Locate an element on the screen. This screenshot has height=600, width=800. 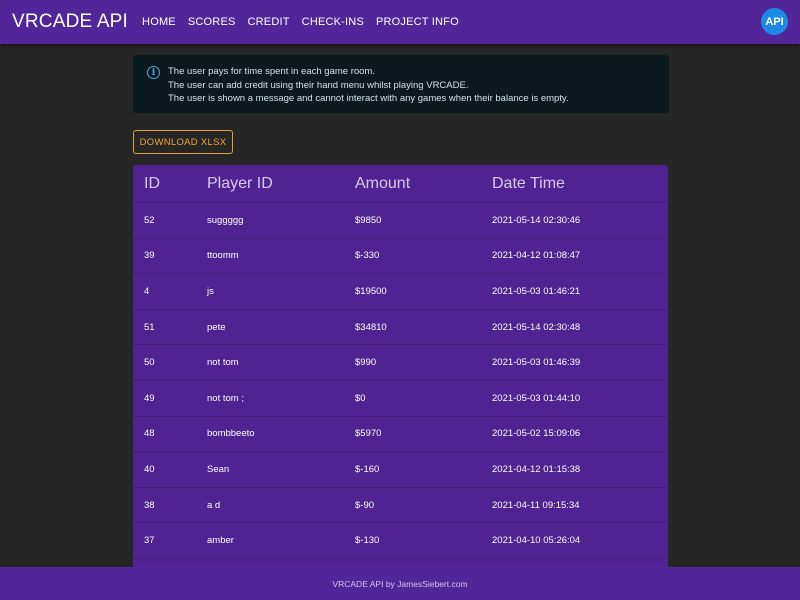
table-row: 38 a d $-90 2021-04-11 09:15:34 is located at coordinates (400, 506).